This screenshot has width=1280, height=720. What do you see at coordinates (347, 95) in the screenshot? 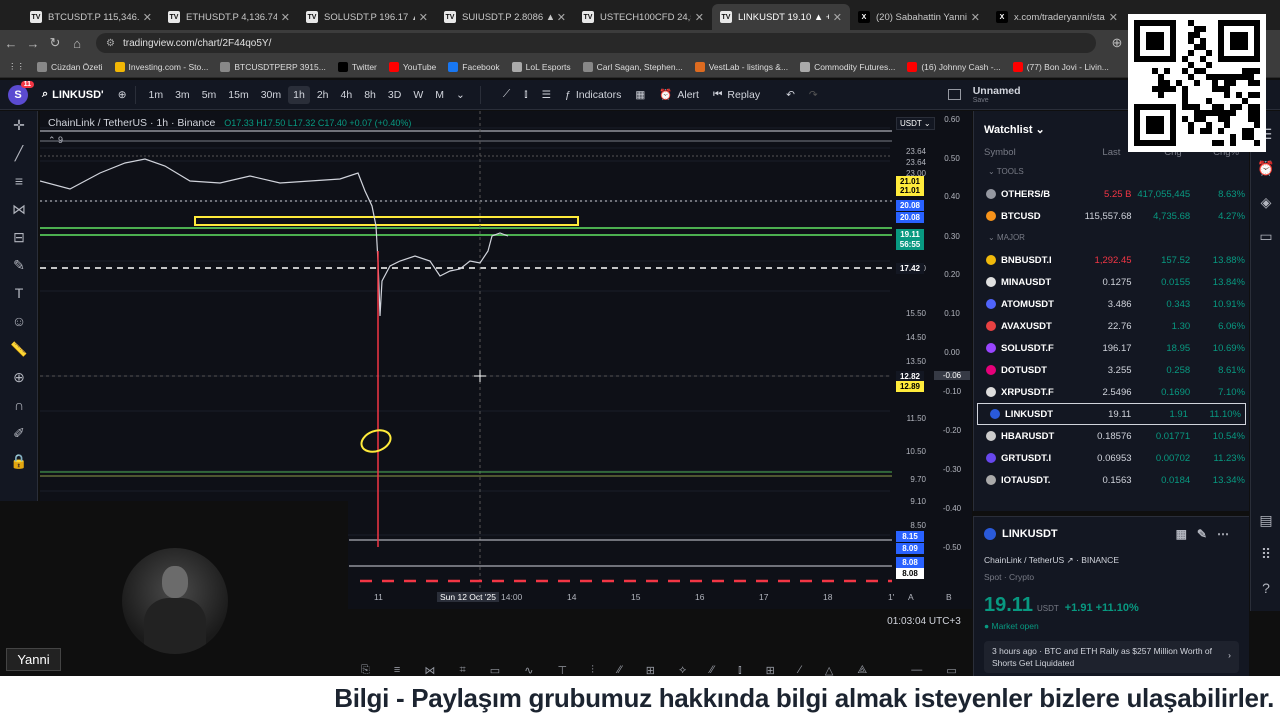
I see `timeframe-4h: 4h` at bounding box center [347, 95].